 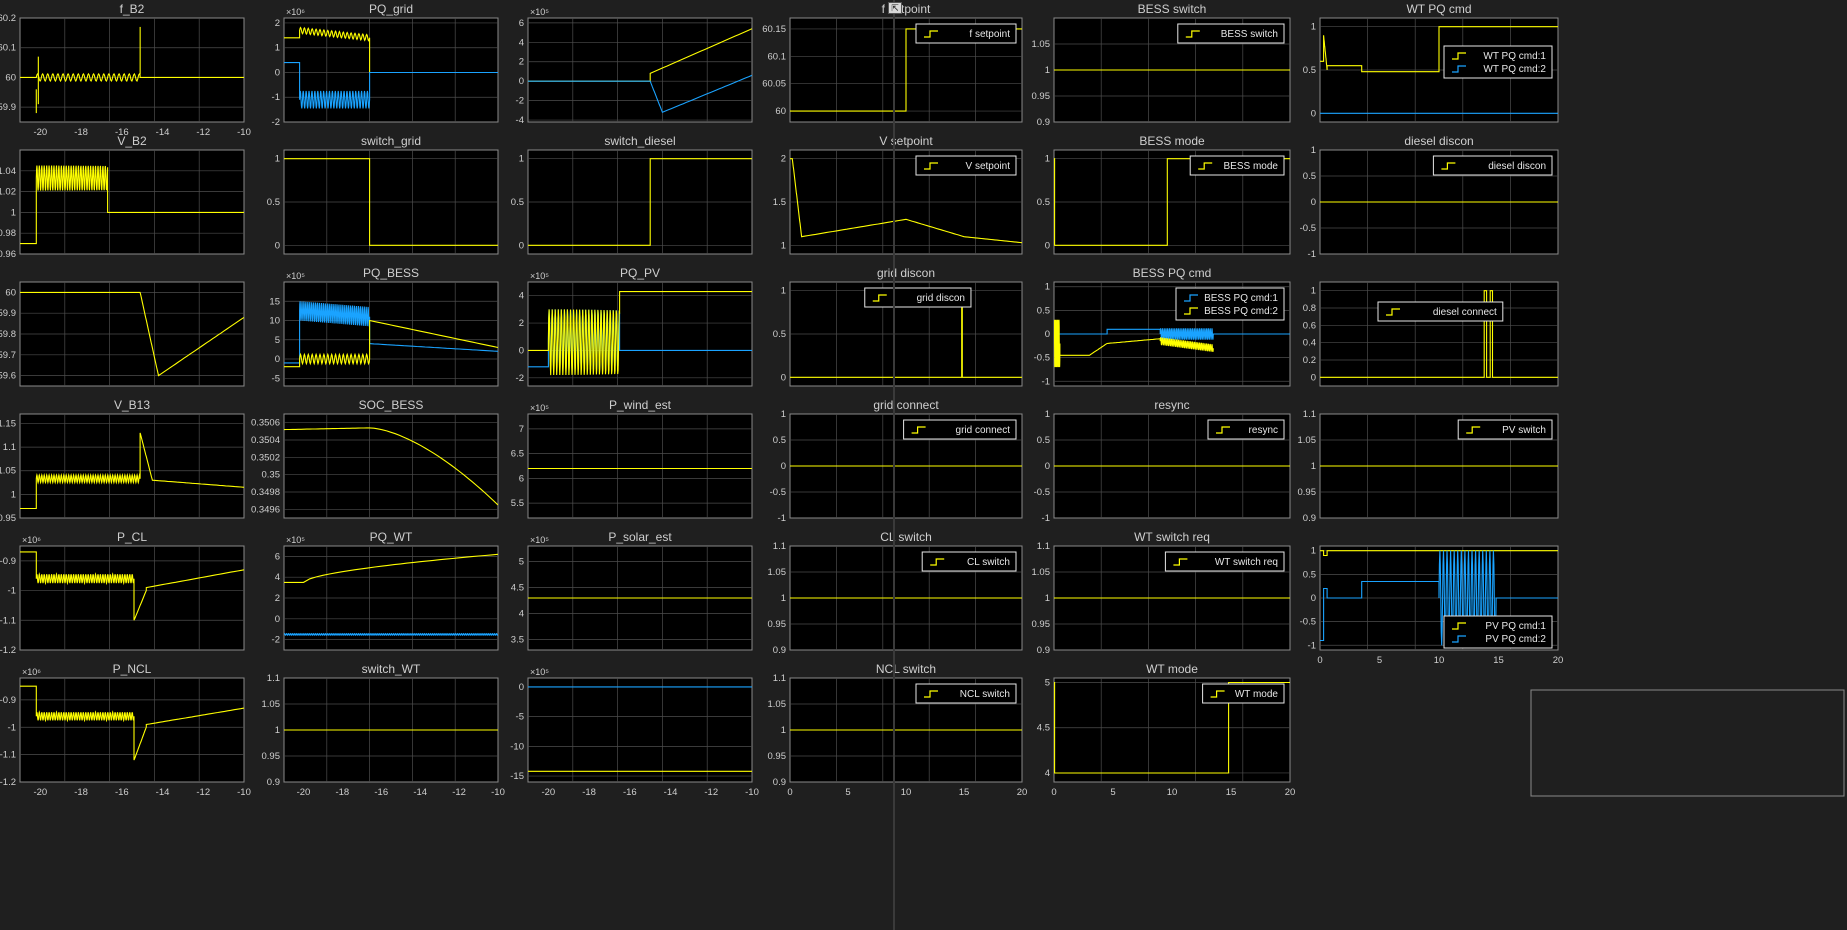 I want to click on y-tick-label: 60, so click(x=780, y=111).